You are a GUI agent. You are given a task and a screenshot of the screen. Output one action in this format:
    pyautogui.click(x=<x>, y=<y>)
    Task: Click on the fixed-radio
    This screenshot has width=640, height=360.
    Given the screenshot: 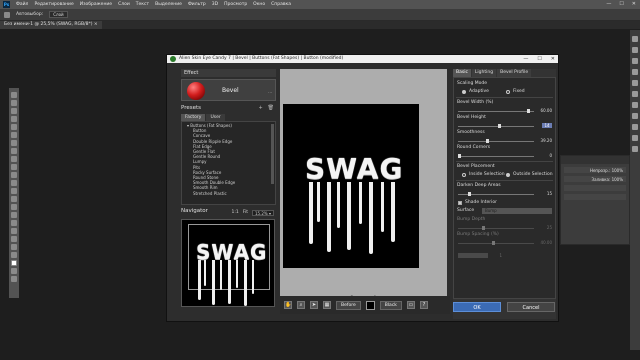 What is the action you would take?
    pyautogui.click(x=508, y=92)
    